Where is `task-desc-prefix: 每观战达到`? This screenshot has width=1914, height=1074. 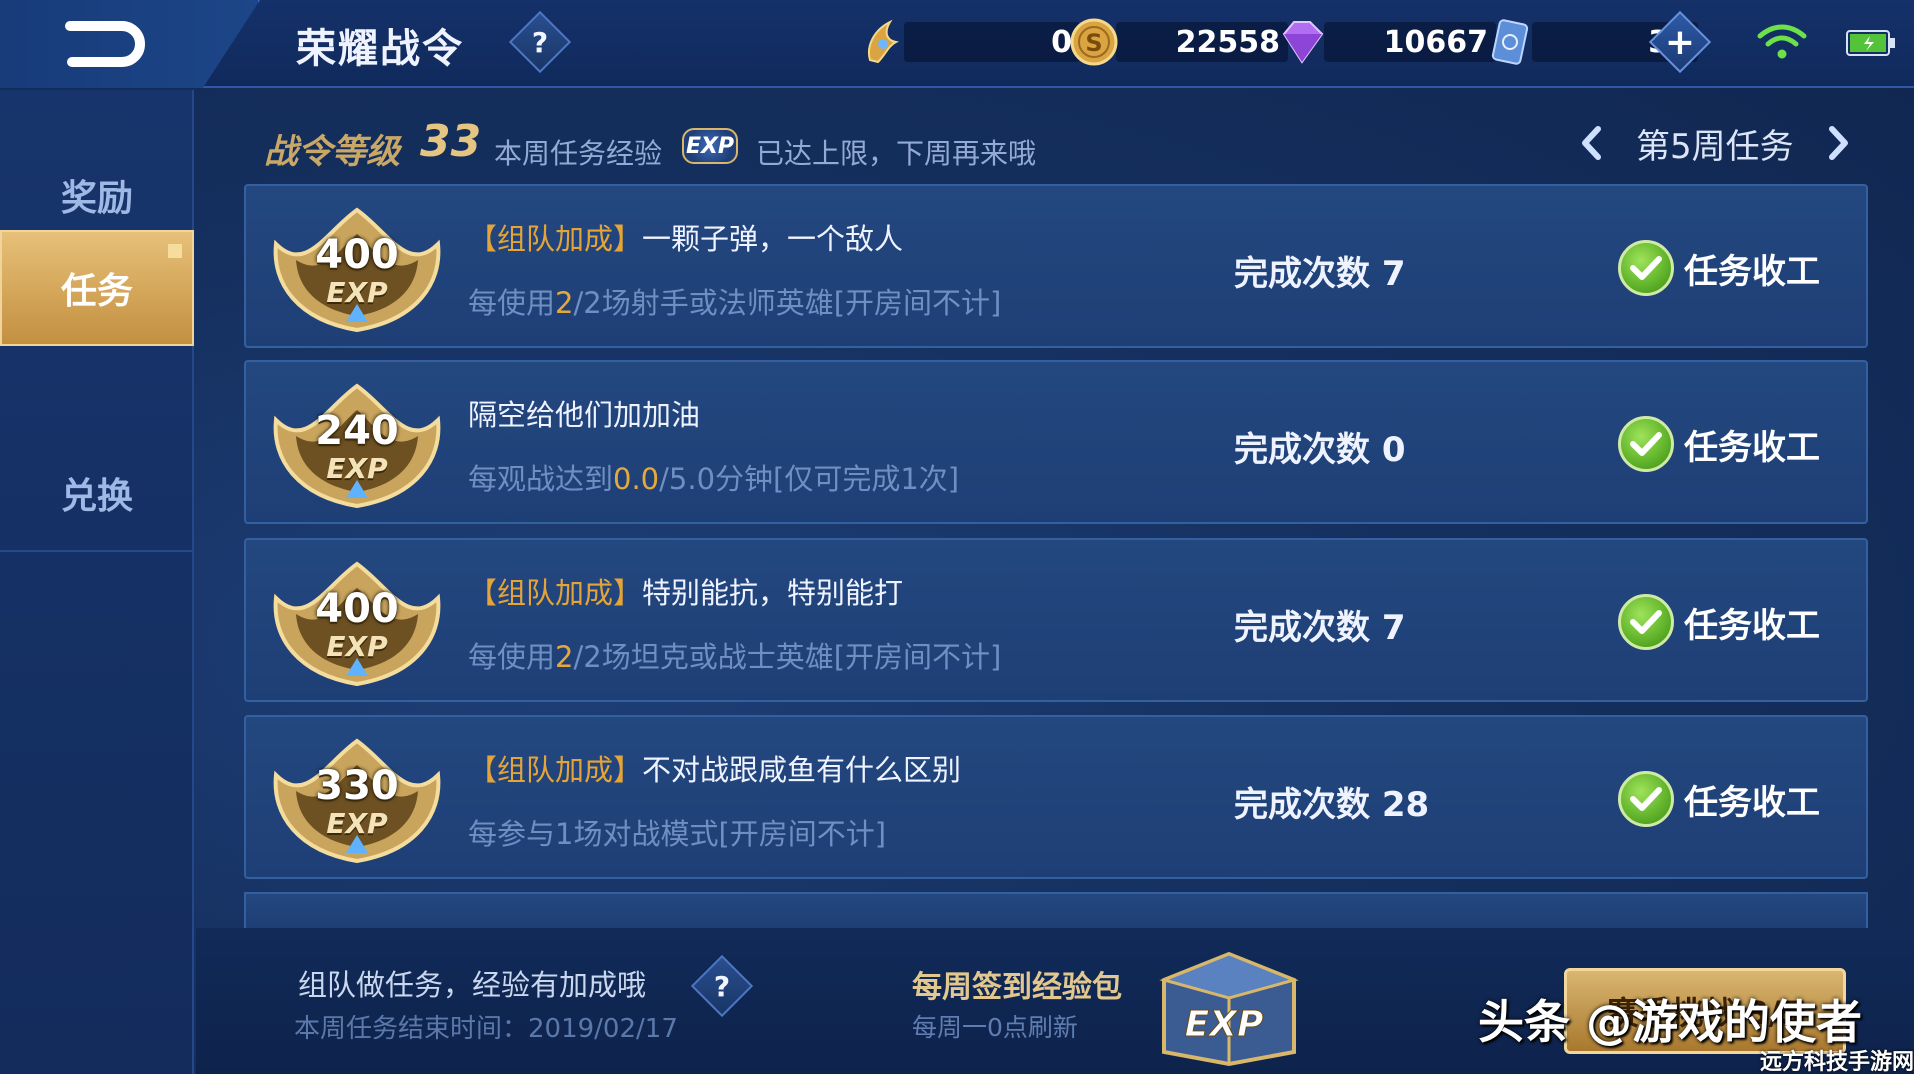 task-desc-prefix: 每观战达到 is located at coordinates (541, 479).